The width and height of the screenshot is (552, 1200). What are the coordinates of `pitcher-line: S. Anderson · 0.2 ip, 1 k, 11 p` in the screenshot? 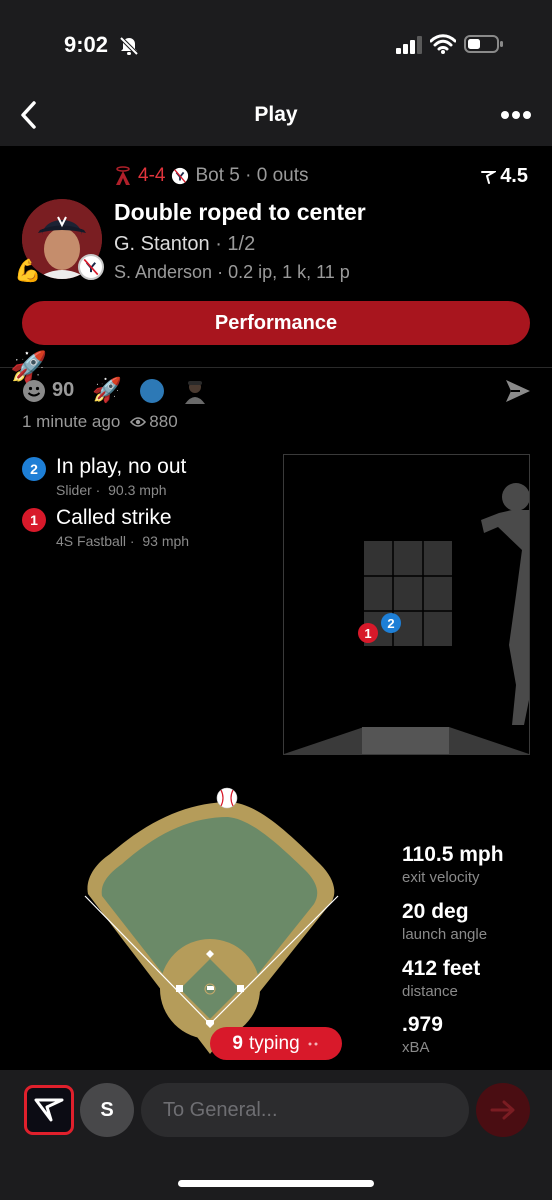 It's located at (232, 272).